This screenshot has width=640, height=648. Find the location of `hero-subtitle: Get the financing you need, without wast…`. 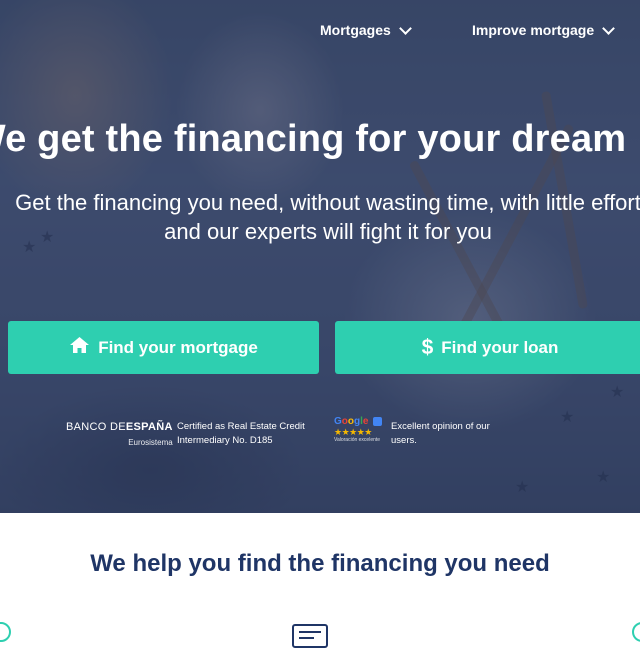

hero-subtitle: Get the financing you need, without wast… is located at coordinates (320, 217).